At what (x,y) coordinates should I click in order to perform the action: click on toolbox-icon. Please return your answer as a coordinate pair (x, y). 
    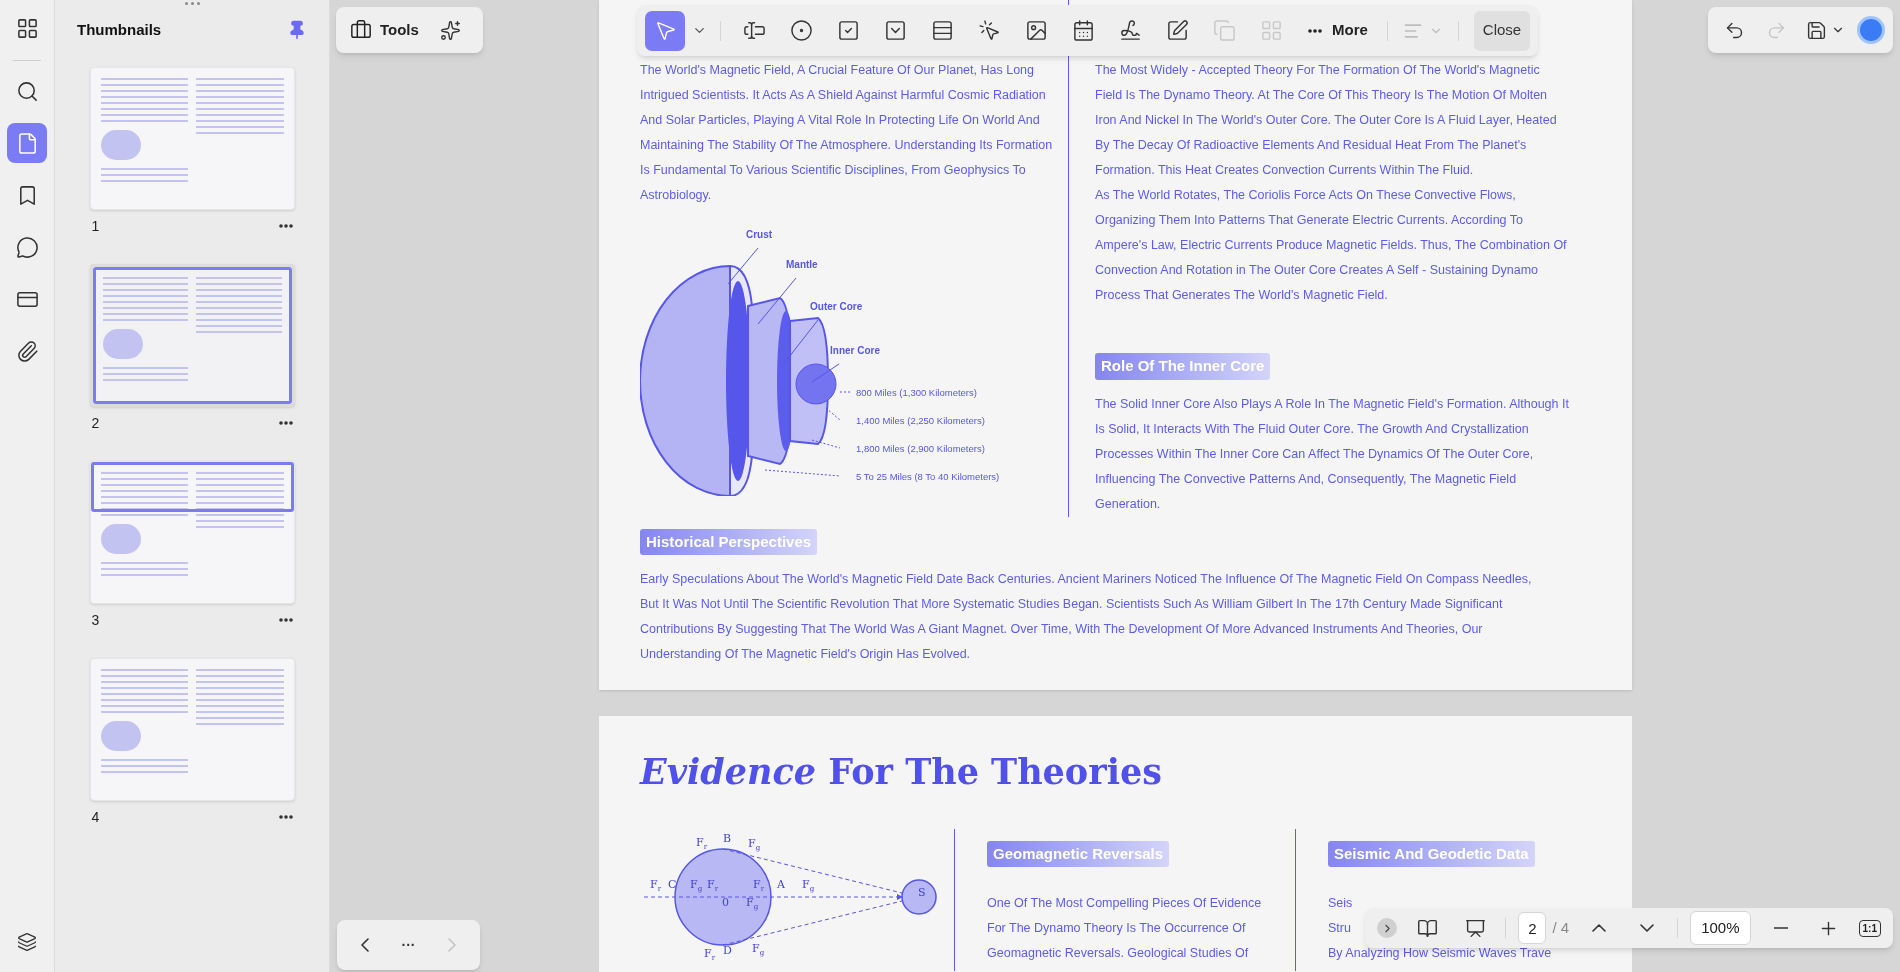
    Looking at the image, I should click on (361, 30).